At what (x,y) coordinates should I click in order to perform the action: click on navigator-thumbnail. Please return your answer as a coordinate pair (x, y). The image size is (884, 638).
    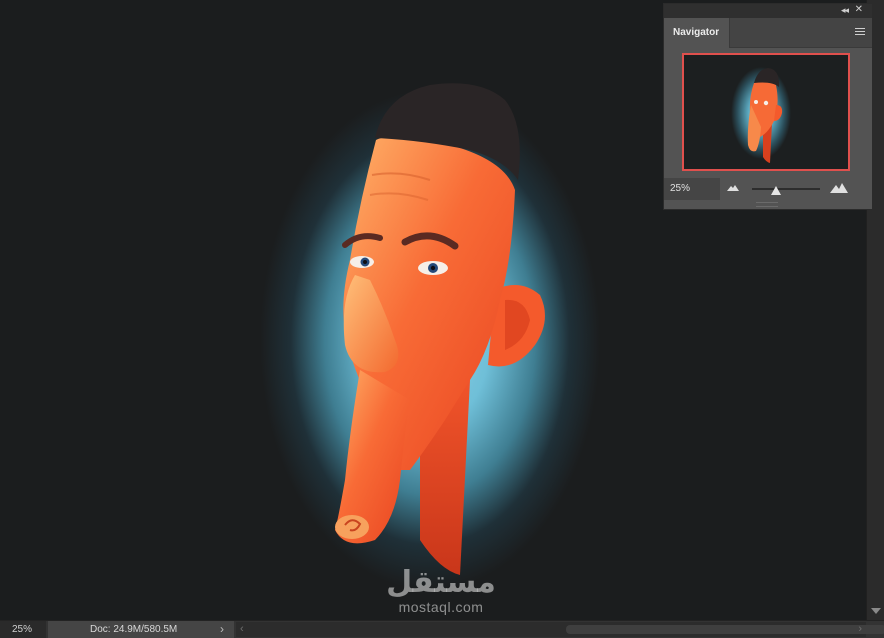
    Looking at the image, I should click on (766, 112).